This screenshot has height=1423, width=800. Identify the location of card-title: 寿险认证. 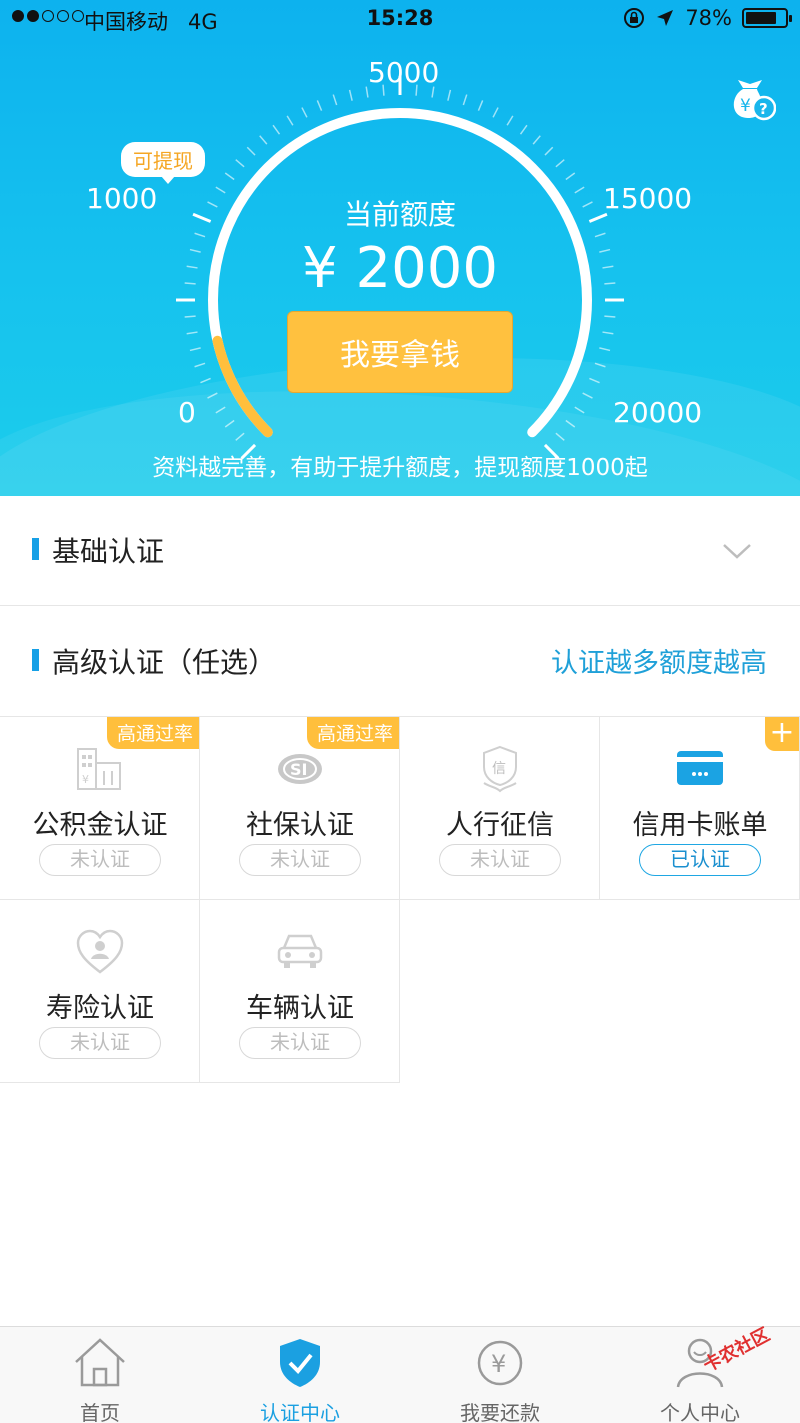
(100, 1008).